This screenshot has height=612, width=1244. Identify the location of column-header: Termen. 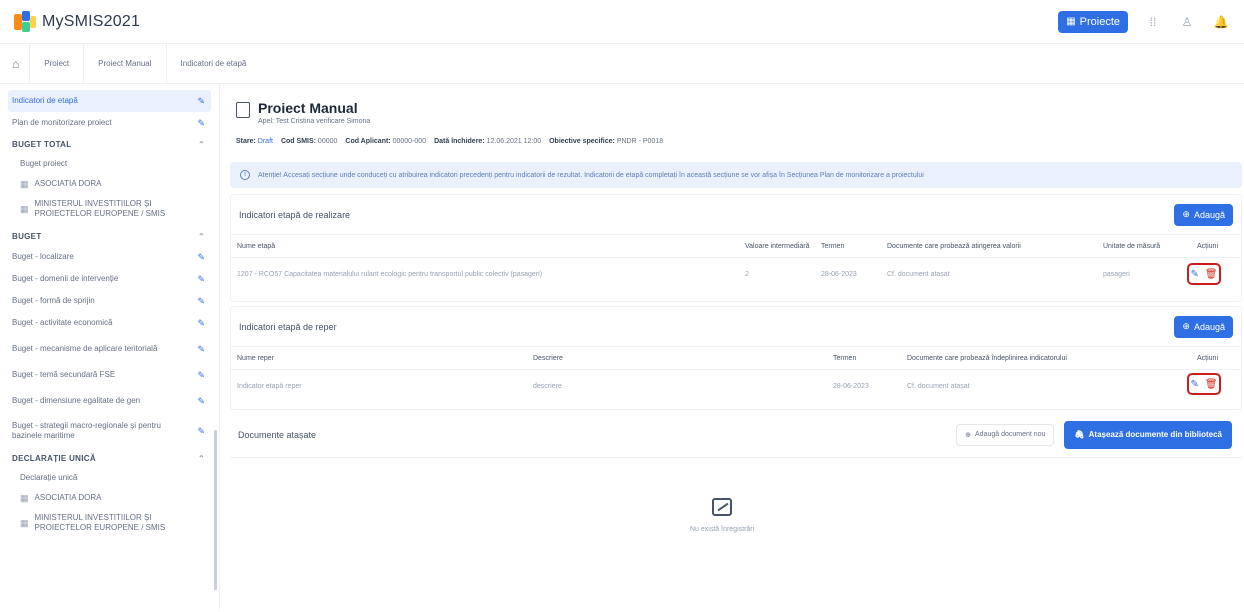
(845, 358).